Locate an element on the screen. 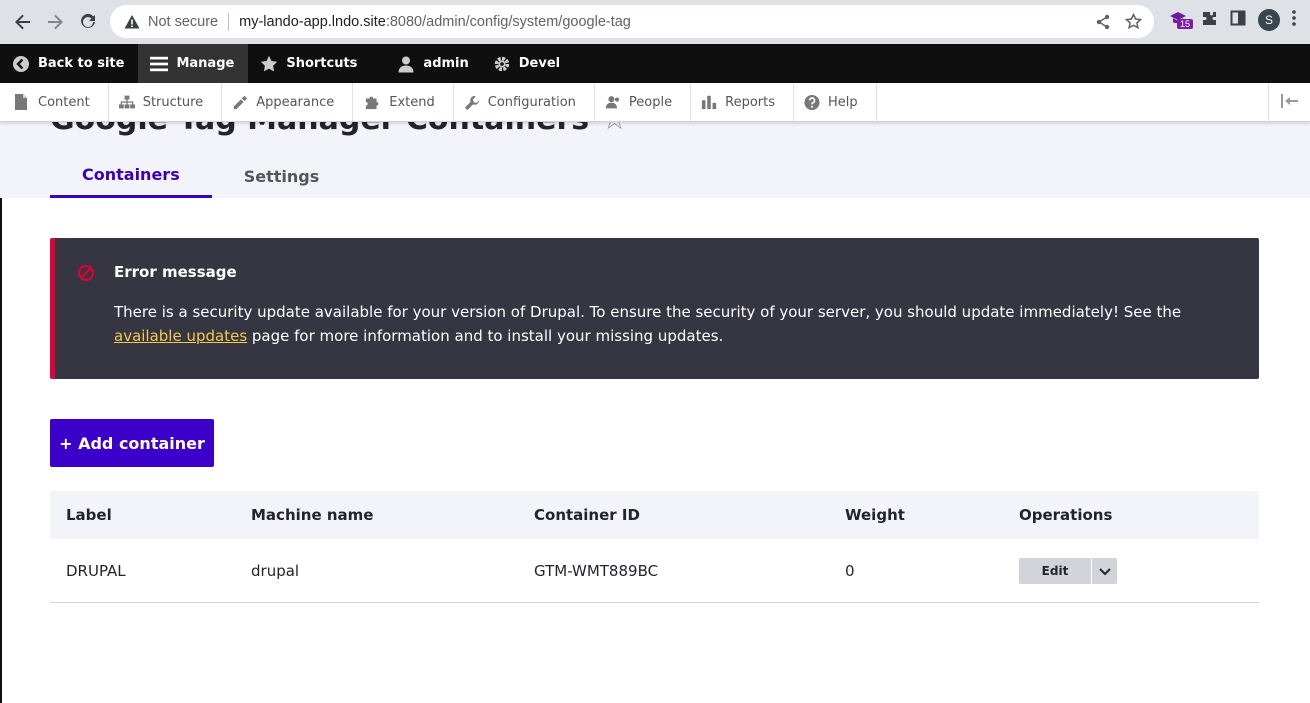 The height and width of the screenshot is (703, 1310). tray-item-people-label: People is located at coordinates (650, 102).